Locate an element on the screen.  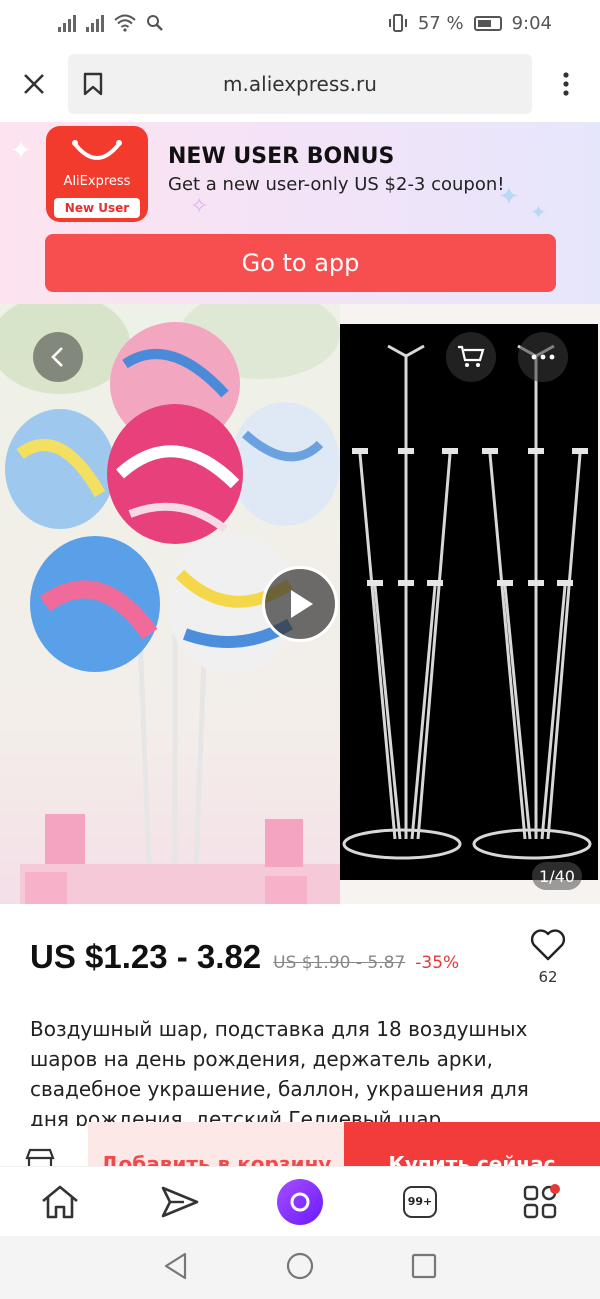
send-icon is located at coordinates (180, 1201).